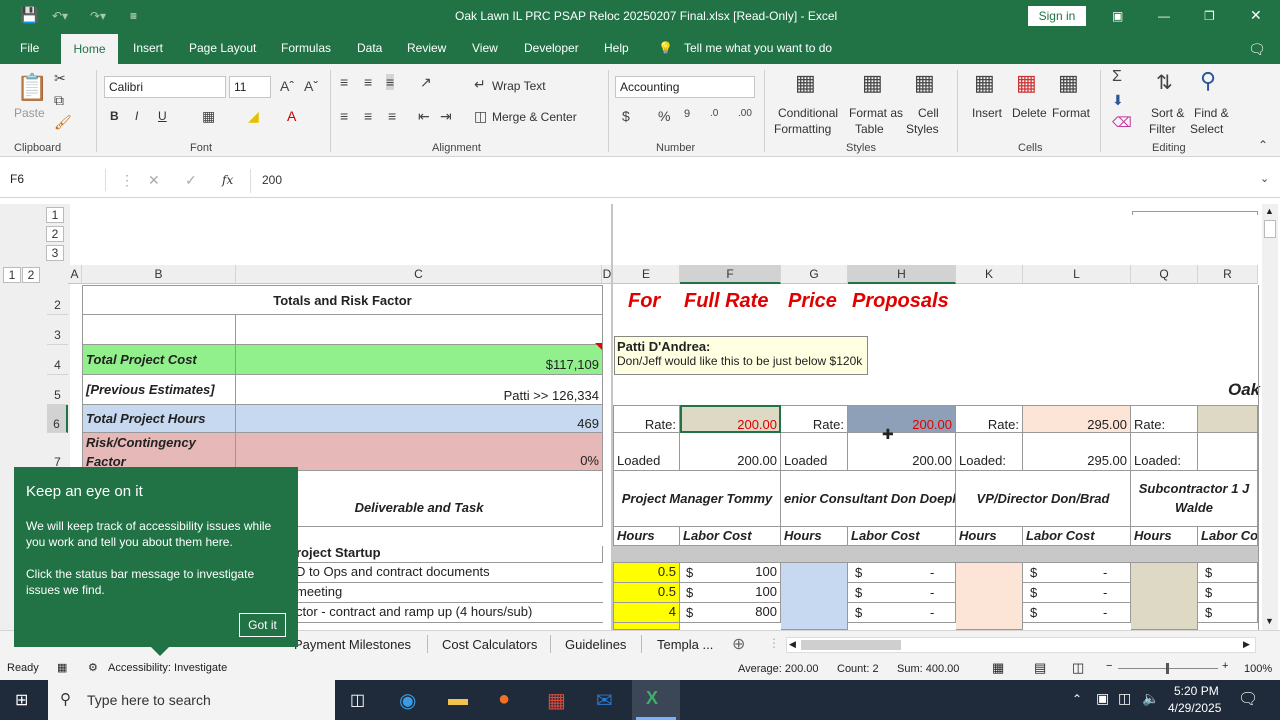 This screenshot has width=1280, height=720. I want to click on outlook-icon: ✉, so click(604, 700).